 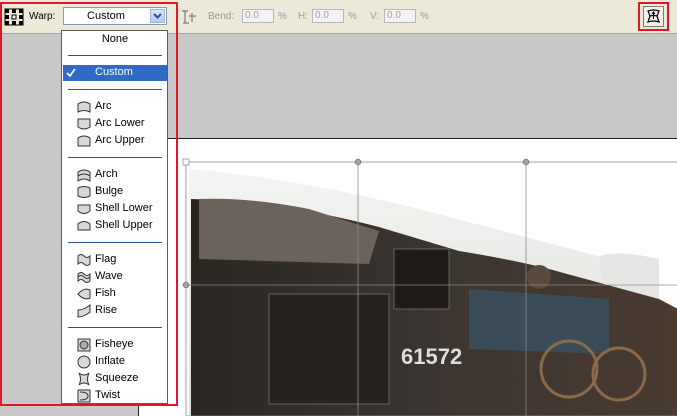 What do you see at coordinates (653, 16) in the screenshot?
I see `highlight-box` at bounding box center [653, 16].